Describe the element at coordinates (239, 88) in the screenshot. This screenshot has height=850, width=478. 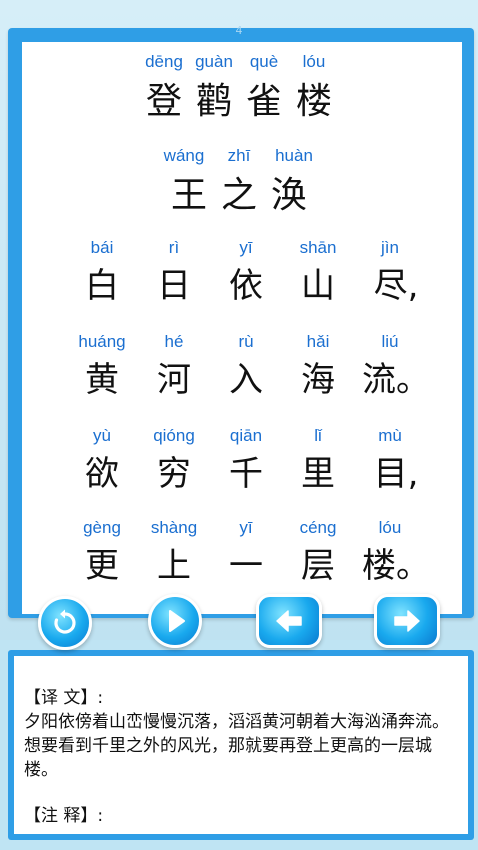
I see `poem-title: dēng guàn què lóu 登 鹳 雀 楼` at that location.